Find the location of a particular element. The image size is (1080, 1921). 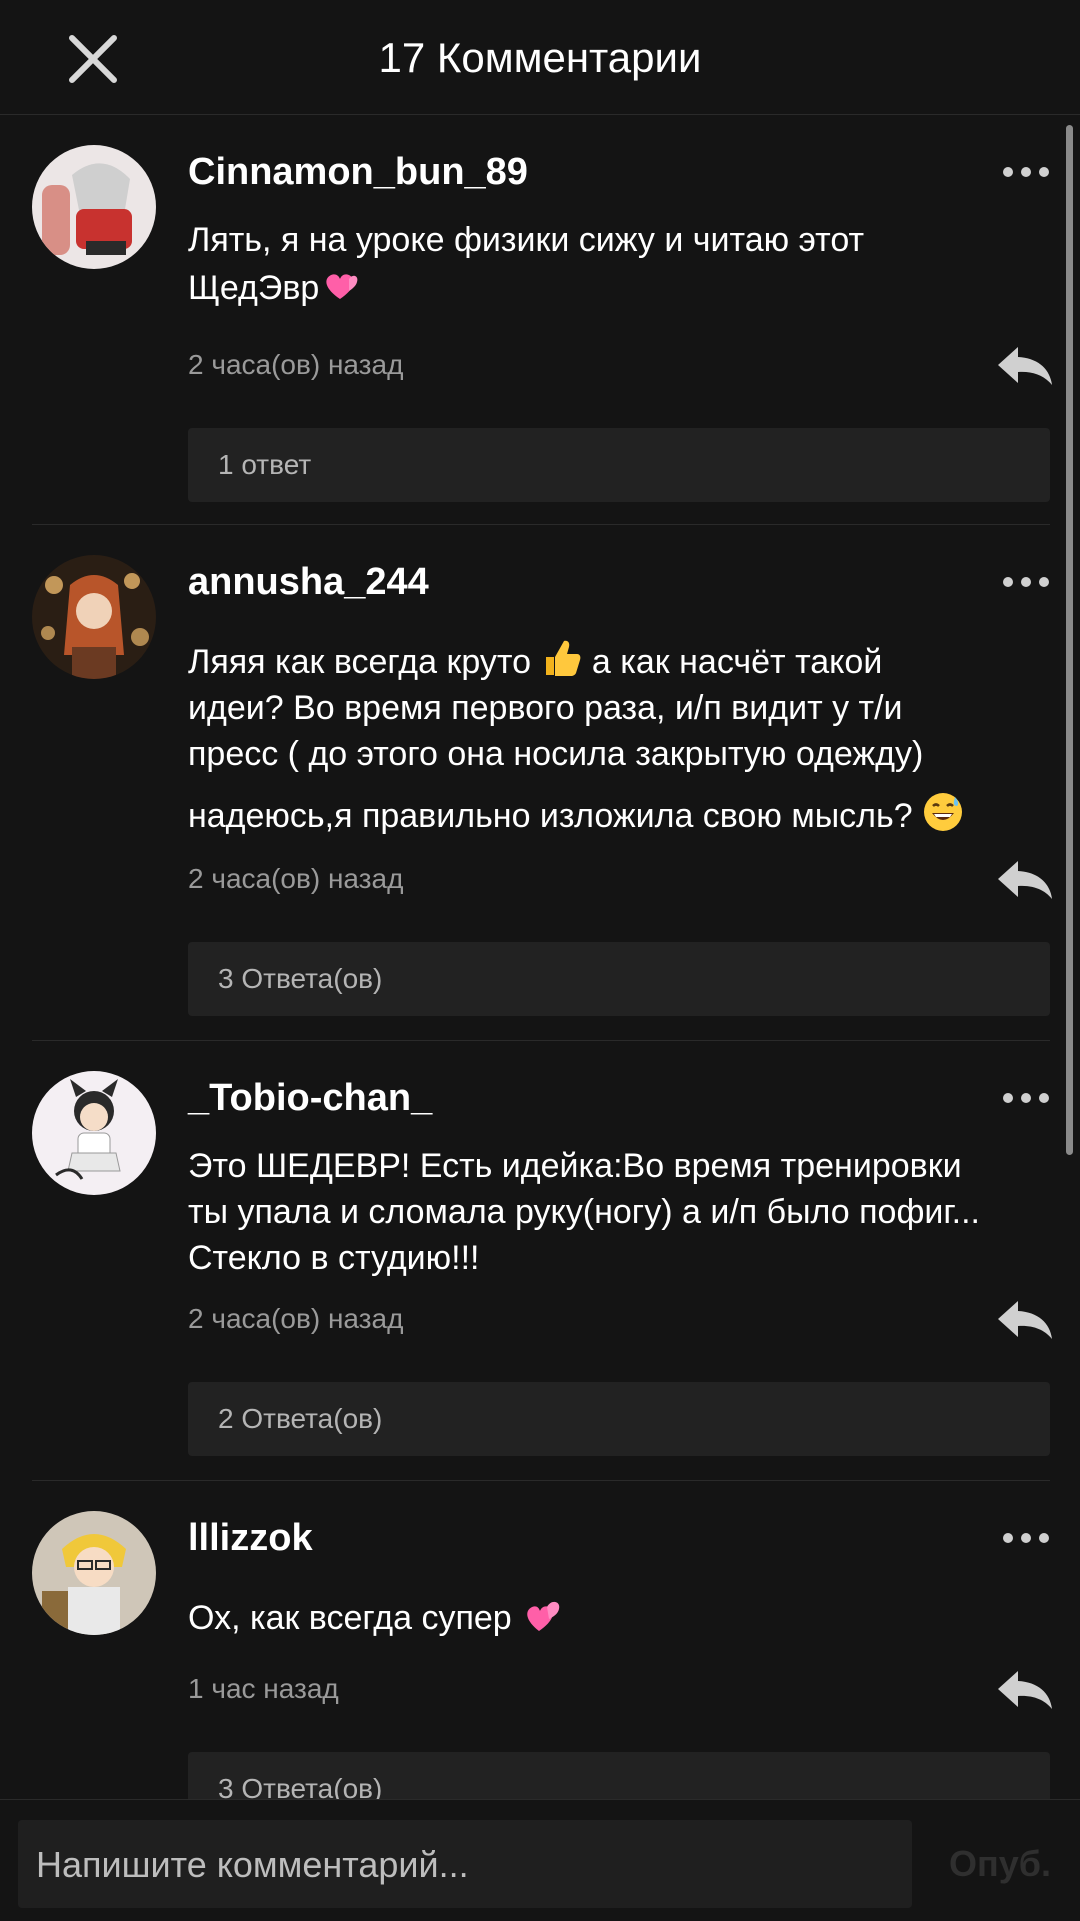

header: 17 Комментарии is located at coordinates (540, 57).